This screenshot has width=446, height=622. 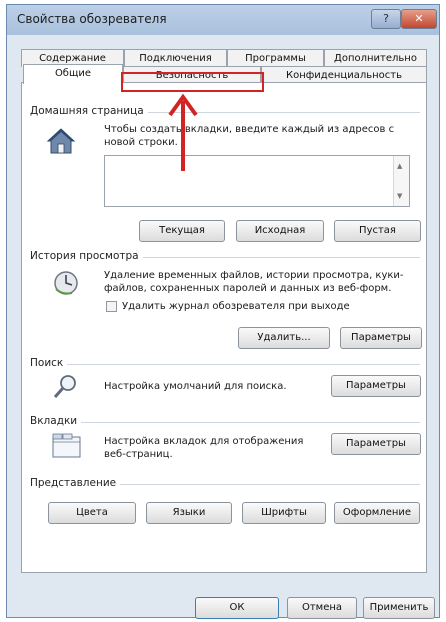 I want to click on fonts-button: Шрифты, so click(x=284, y=513).